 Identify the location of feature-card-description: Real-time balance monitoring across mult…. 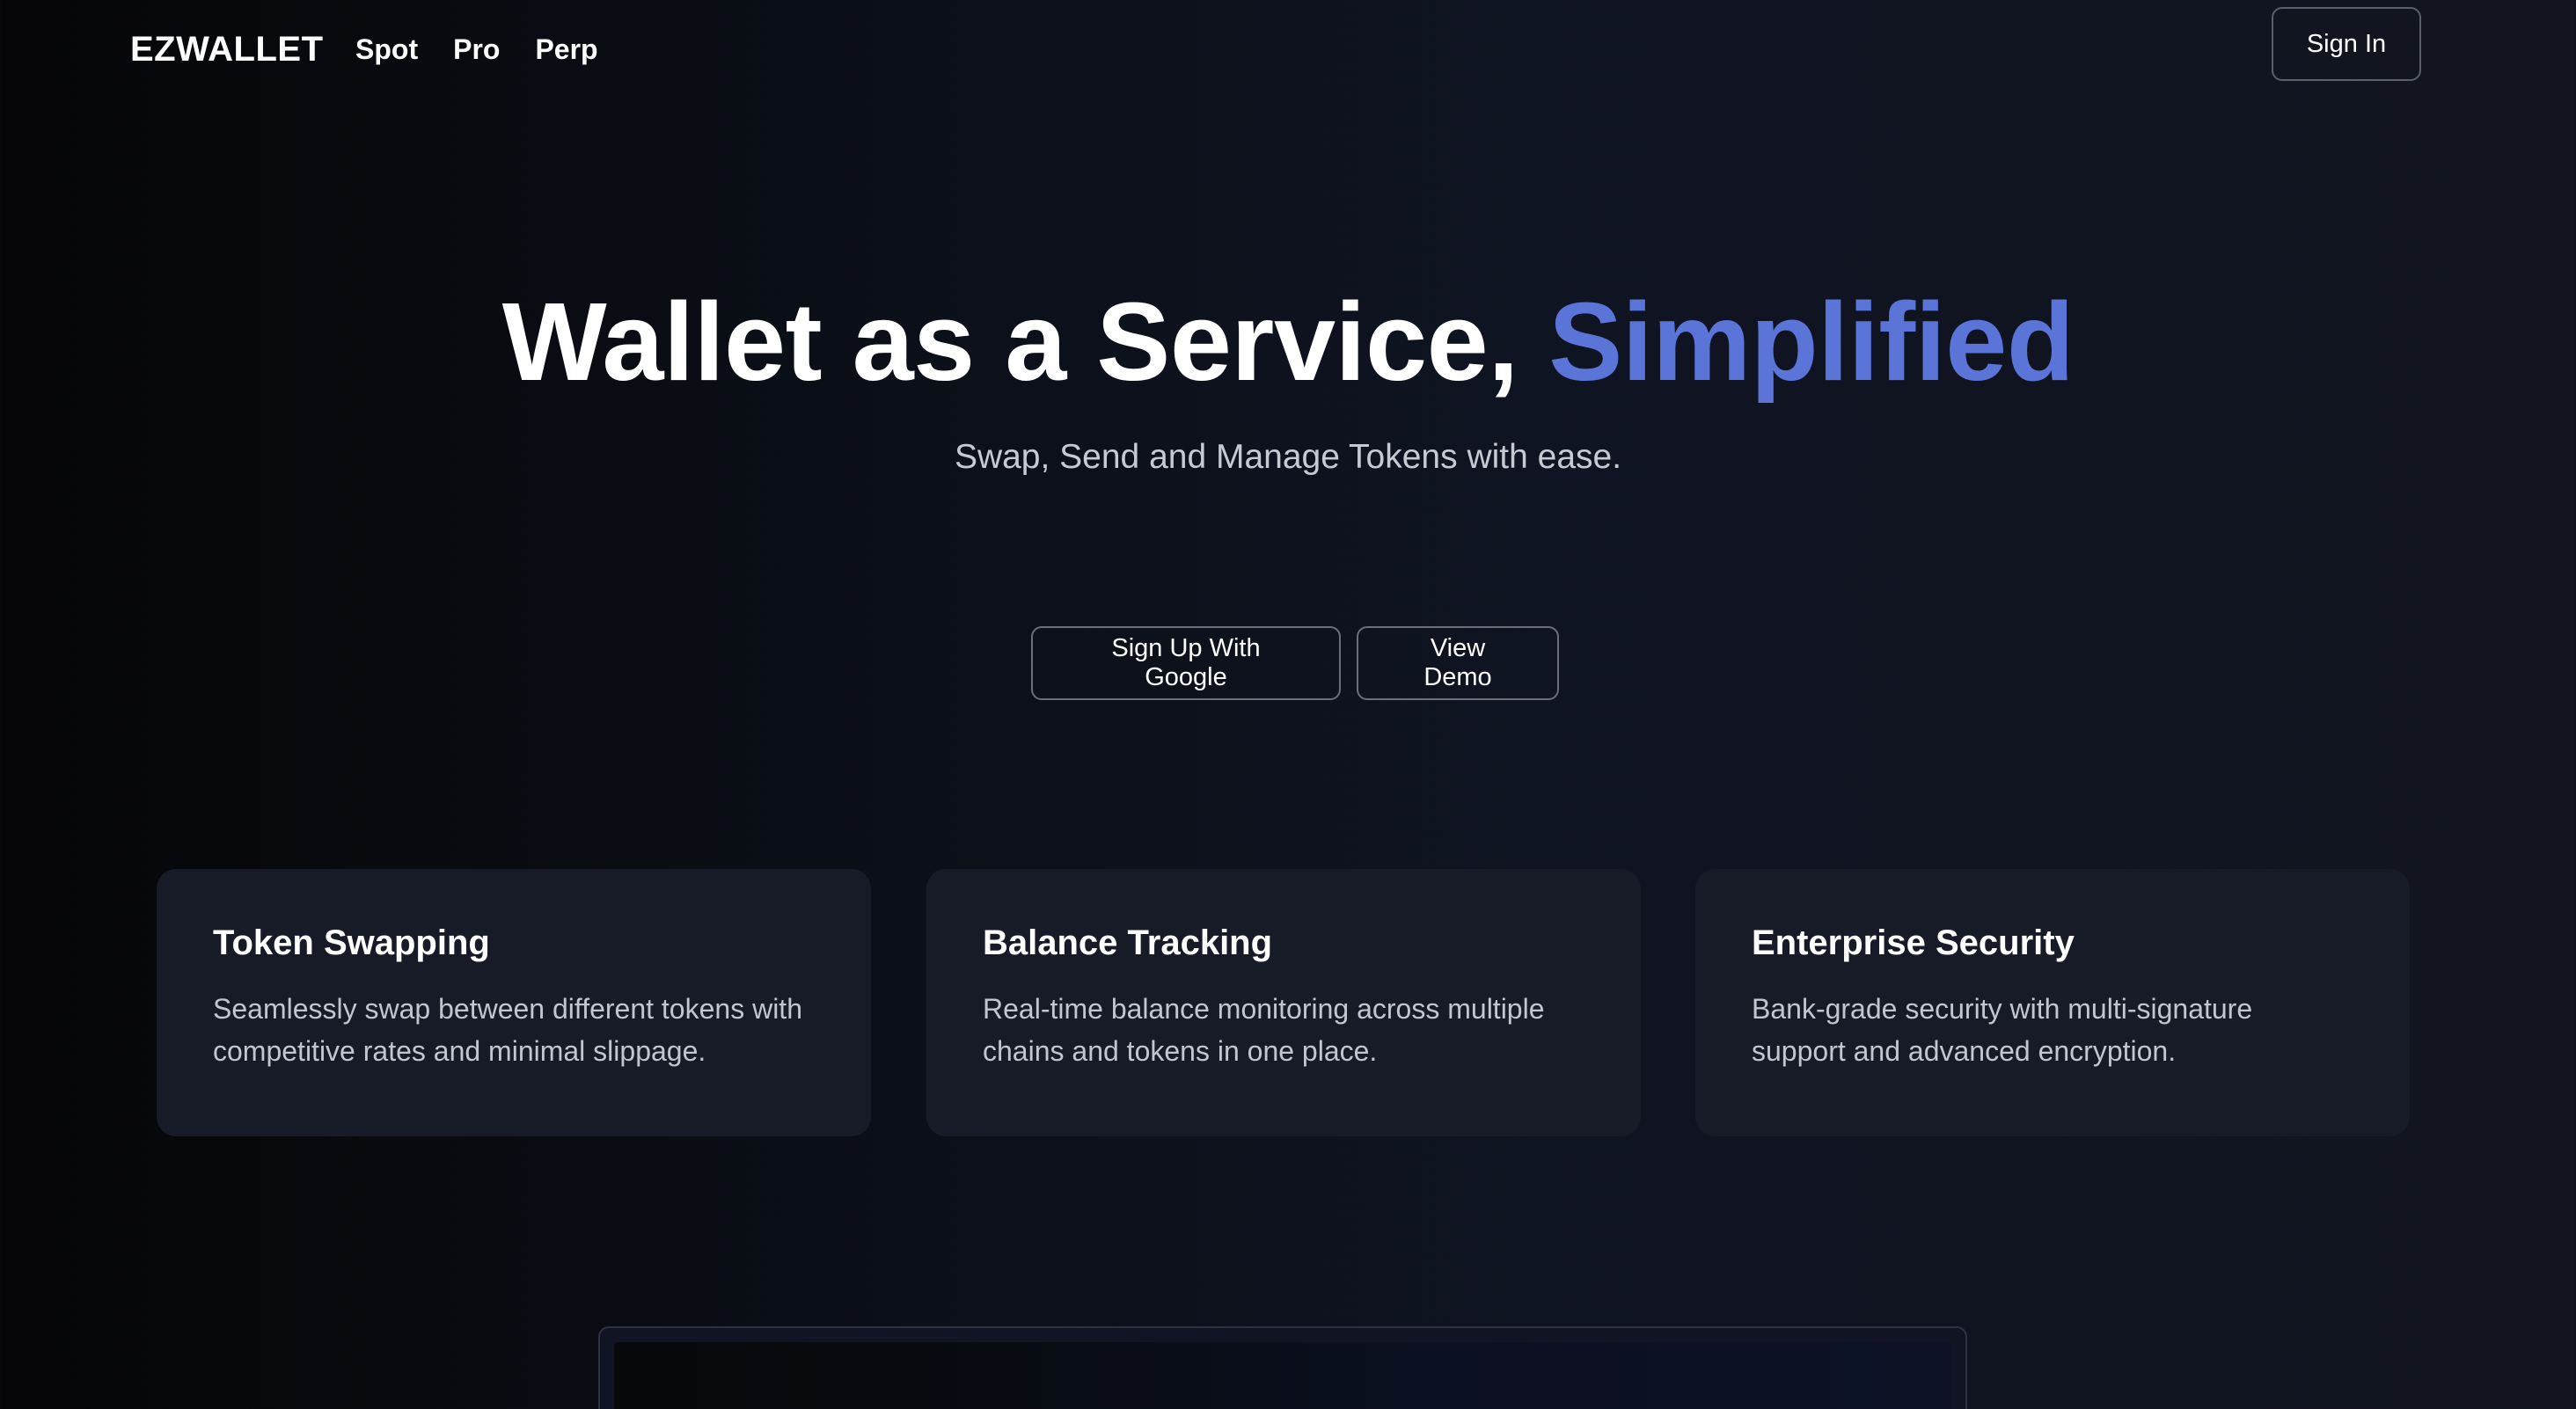
(1264, 1030).